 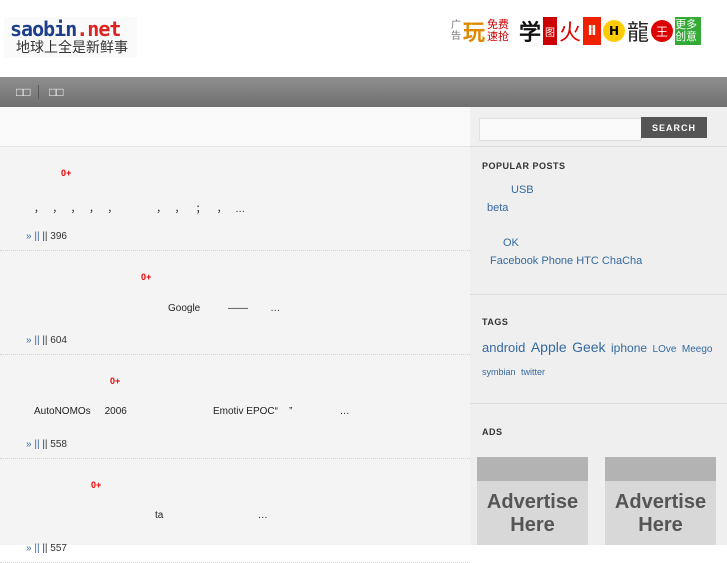 I want to click on post-item: 0+ Google —— … » || || 604, so click(x=235, y=303).